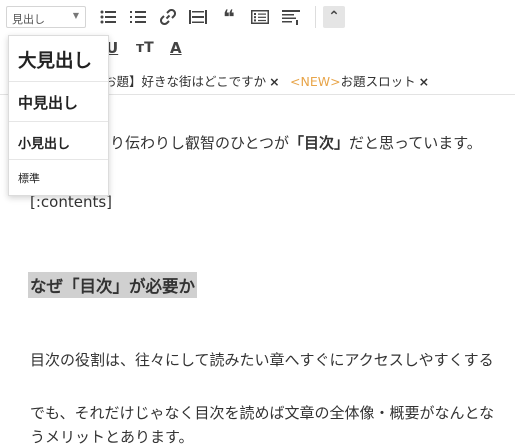 The height and width of the screenshot is (447, 515). Describe the element at coordinates (48, 103) in the screenshot. I see `dropdown-item-label: 中見出し` at that location.